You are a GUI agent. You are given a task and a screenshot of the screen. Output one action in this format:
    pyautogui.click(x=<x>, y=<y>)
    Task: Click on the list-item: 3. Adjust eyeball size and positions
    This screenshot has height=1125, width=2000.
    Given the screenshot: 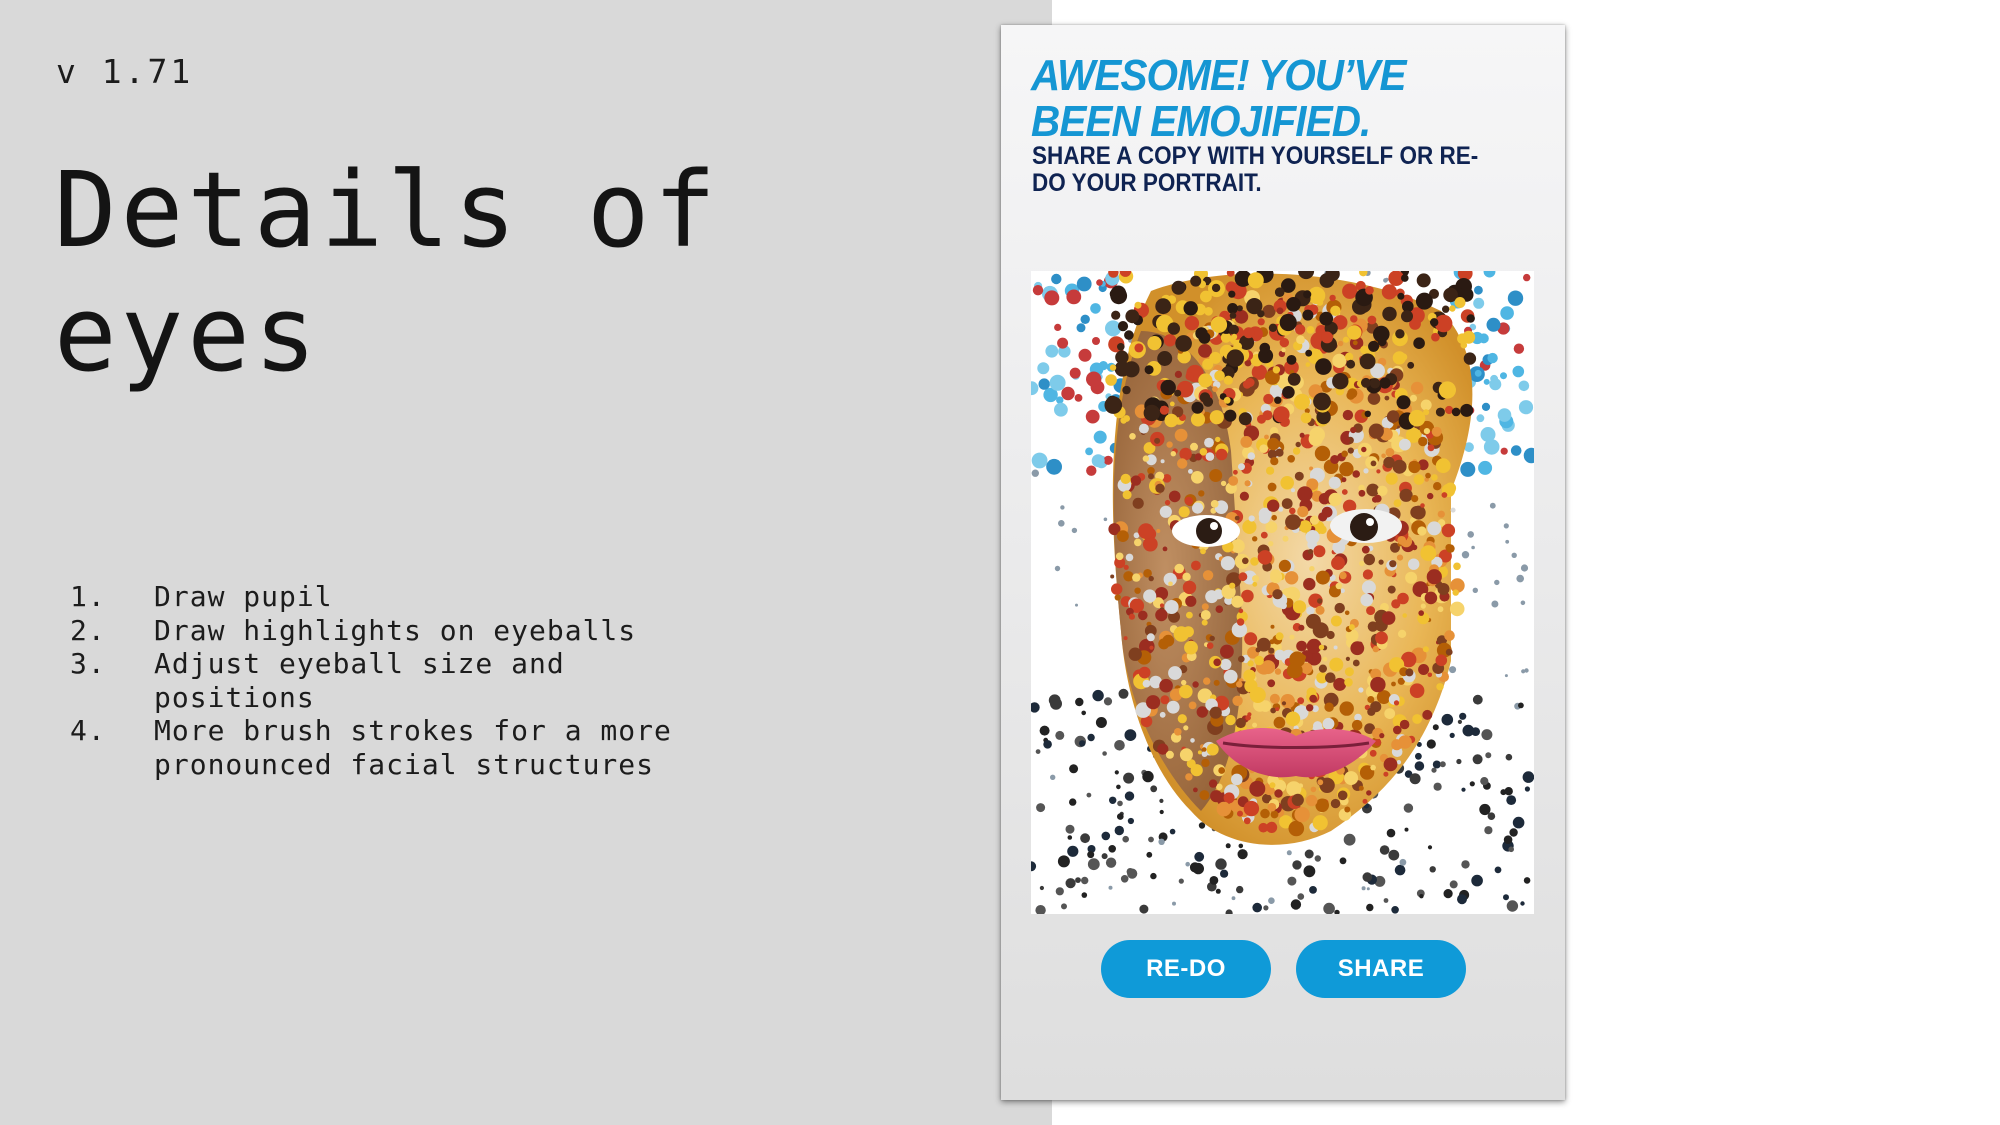 What is the action you would take?
    pyautogui.click(x=372, y=680)
    